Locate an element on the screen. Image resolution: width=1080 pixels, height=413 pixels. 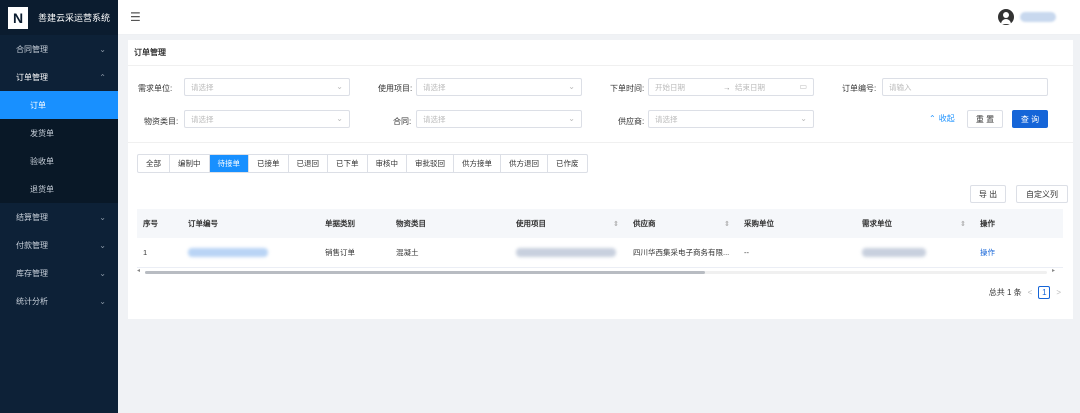
prev-page-icon: < is located at coordinates (1030, 292).